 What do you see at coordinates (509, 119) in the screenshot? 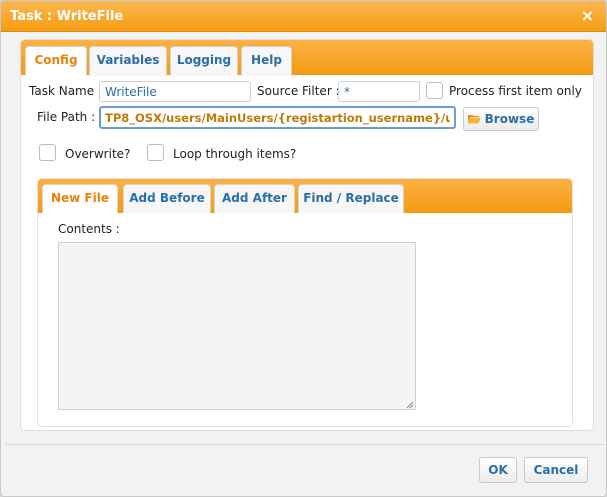
I see `browse-label: Browse` at bounding box center [509, 119].